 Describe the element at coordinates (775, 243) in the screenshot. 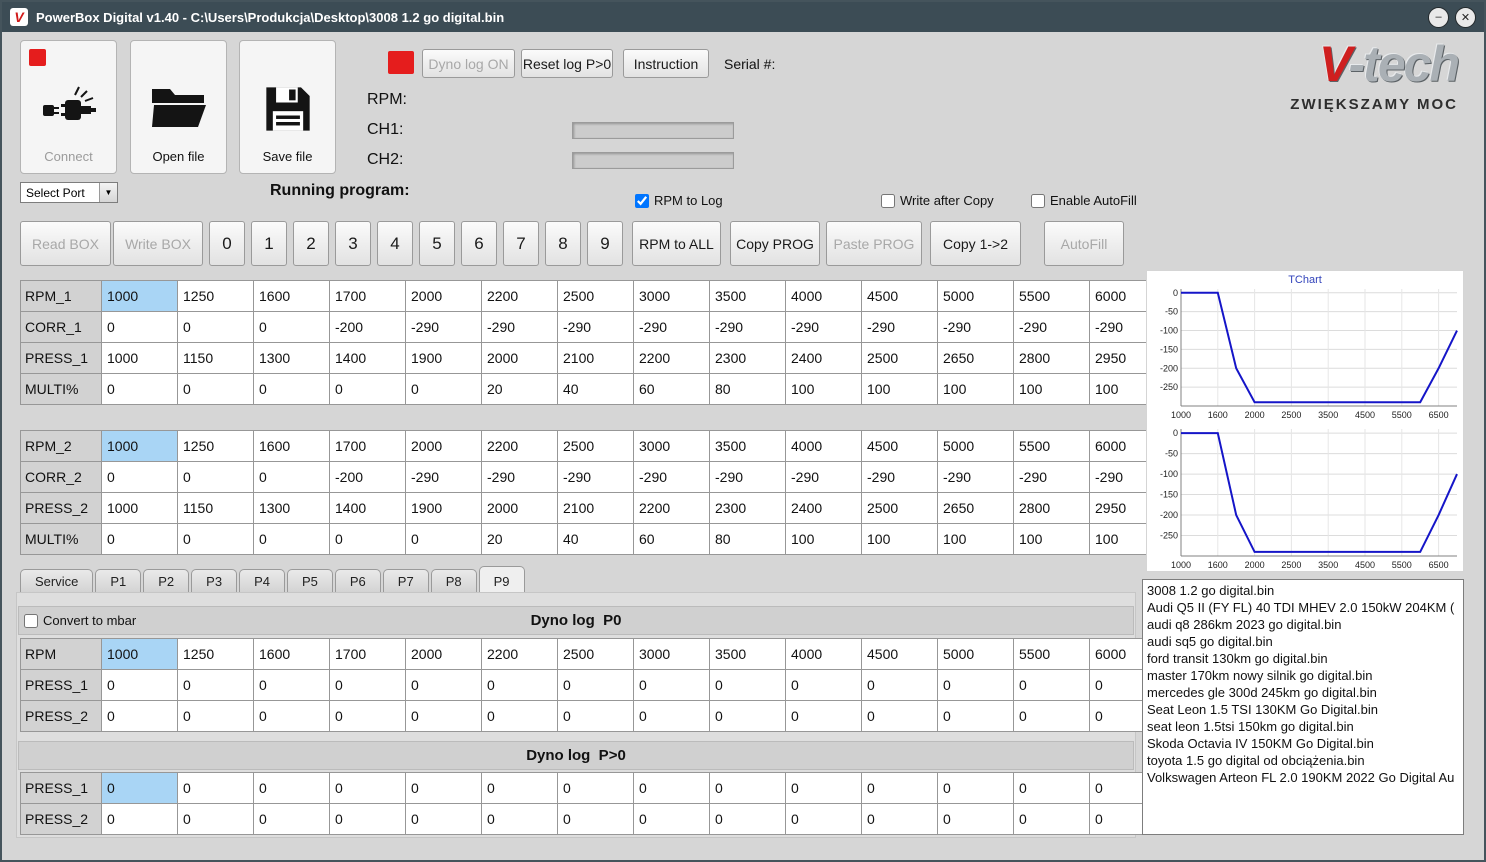

I see `copy-prog-button: Copy PROG` at that location.